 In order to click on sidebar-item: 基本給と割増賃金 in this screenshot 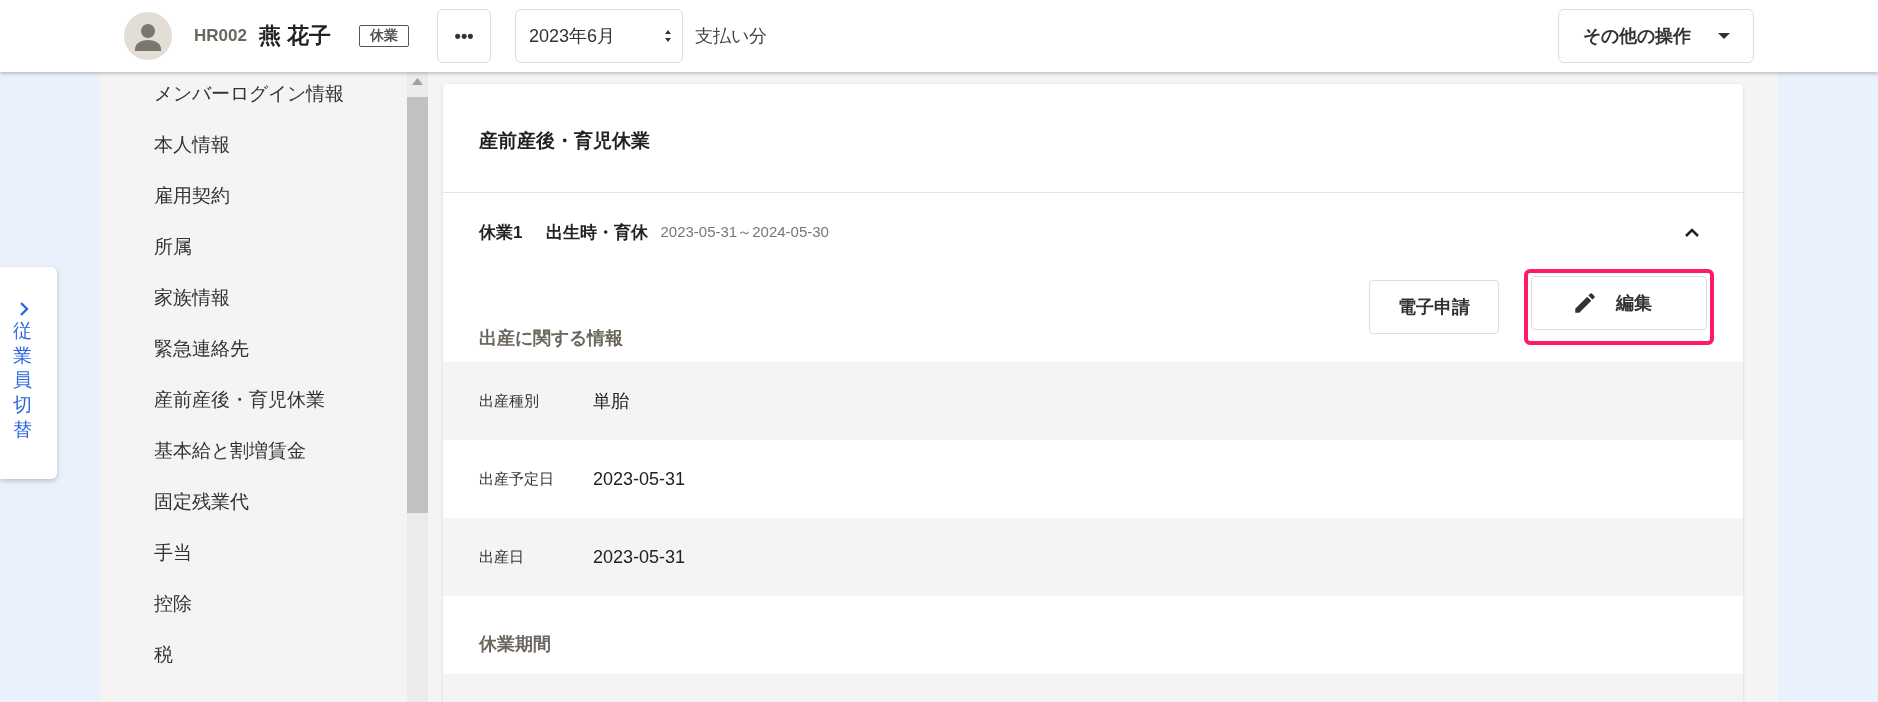, I will do `click(253, 454)`.